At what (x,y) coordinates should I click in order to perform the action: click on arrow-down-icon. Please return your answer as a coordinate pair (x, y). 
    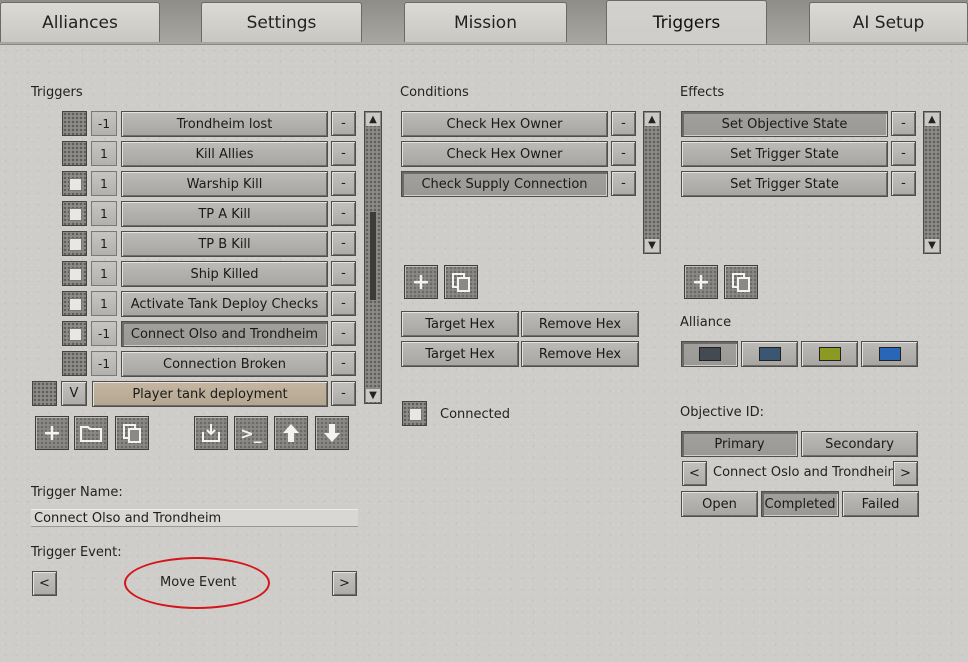
    Looking at the image, I should click on (332, 433).